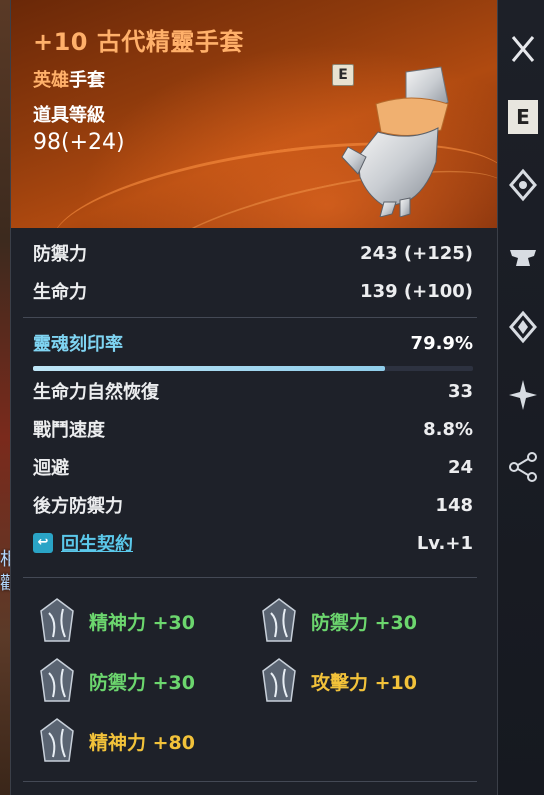 This screenshot has height=795, width=544. I want to click on stat-row-hp: 生命力 139 (+100), so click(253, 291).